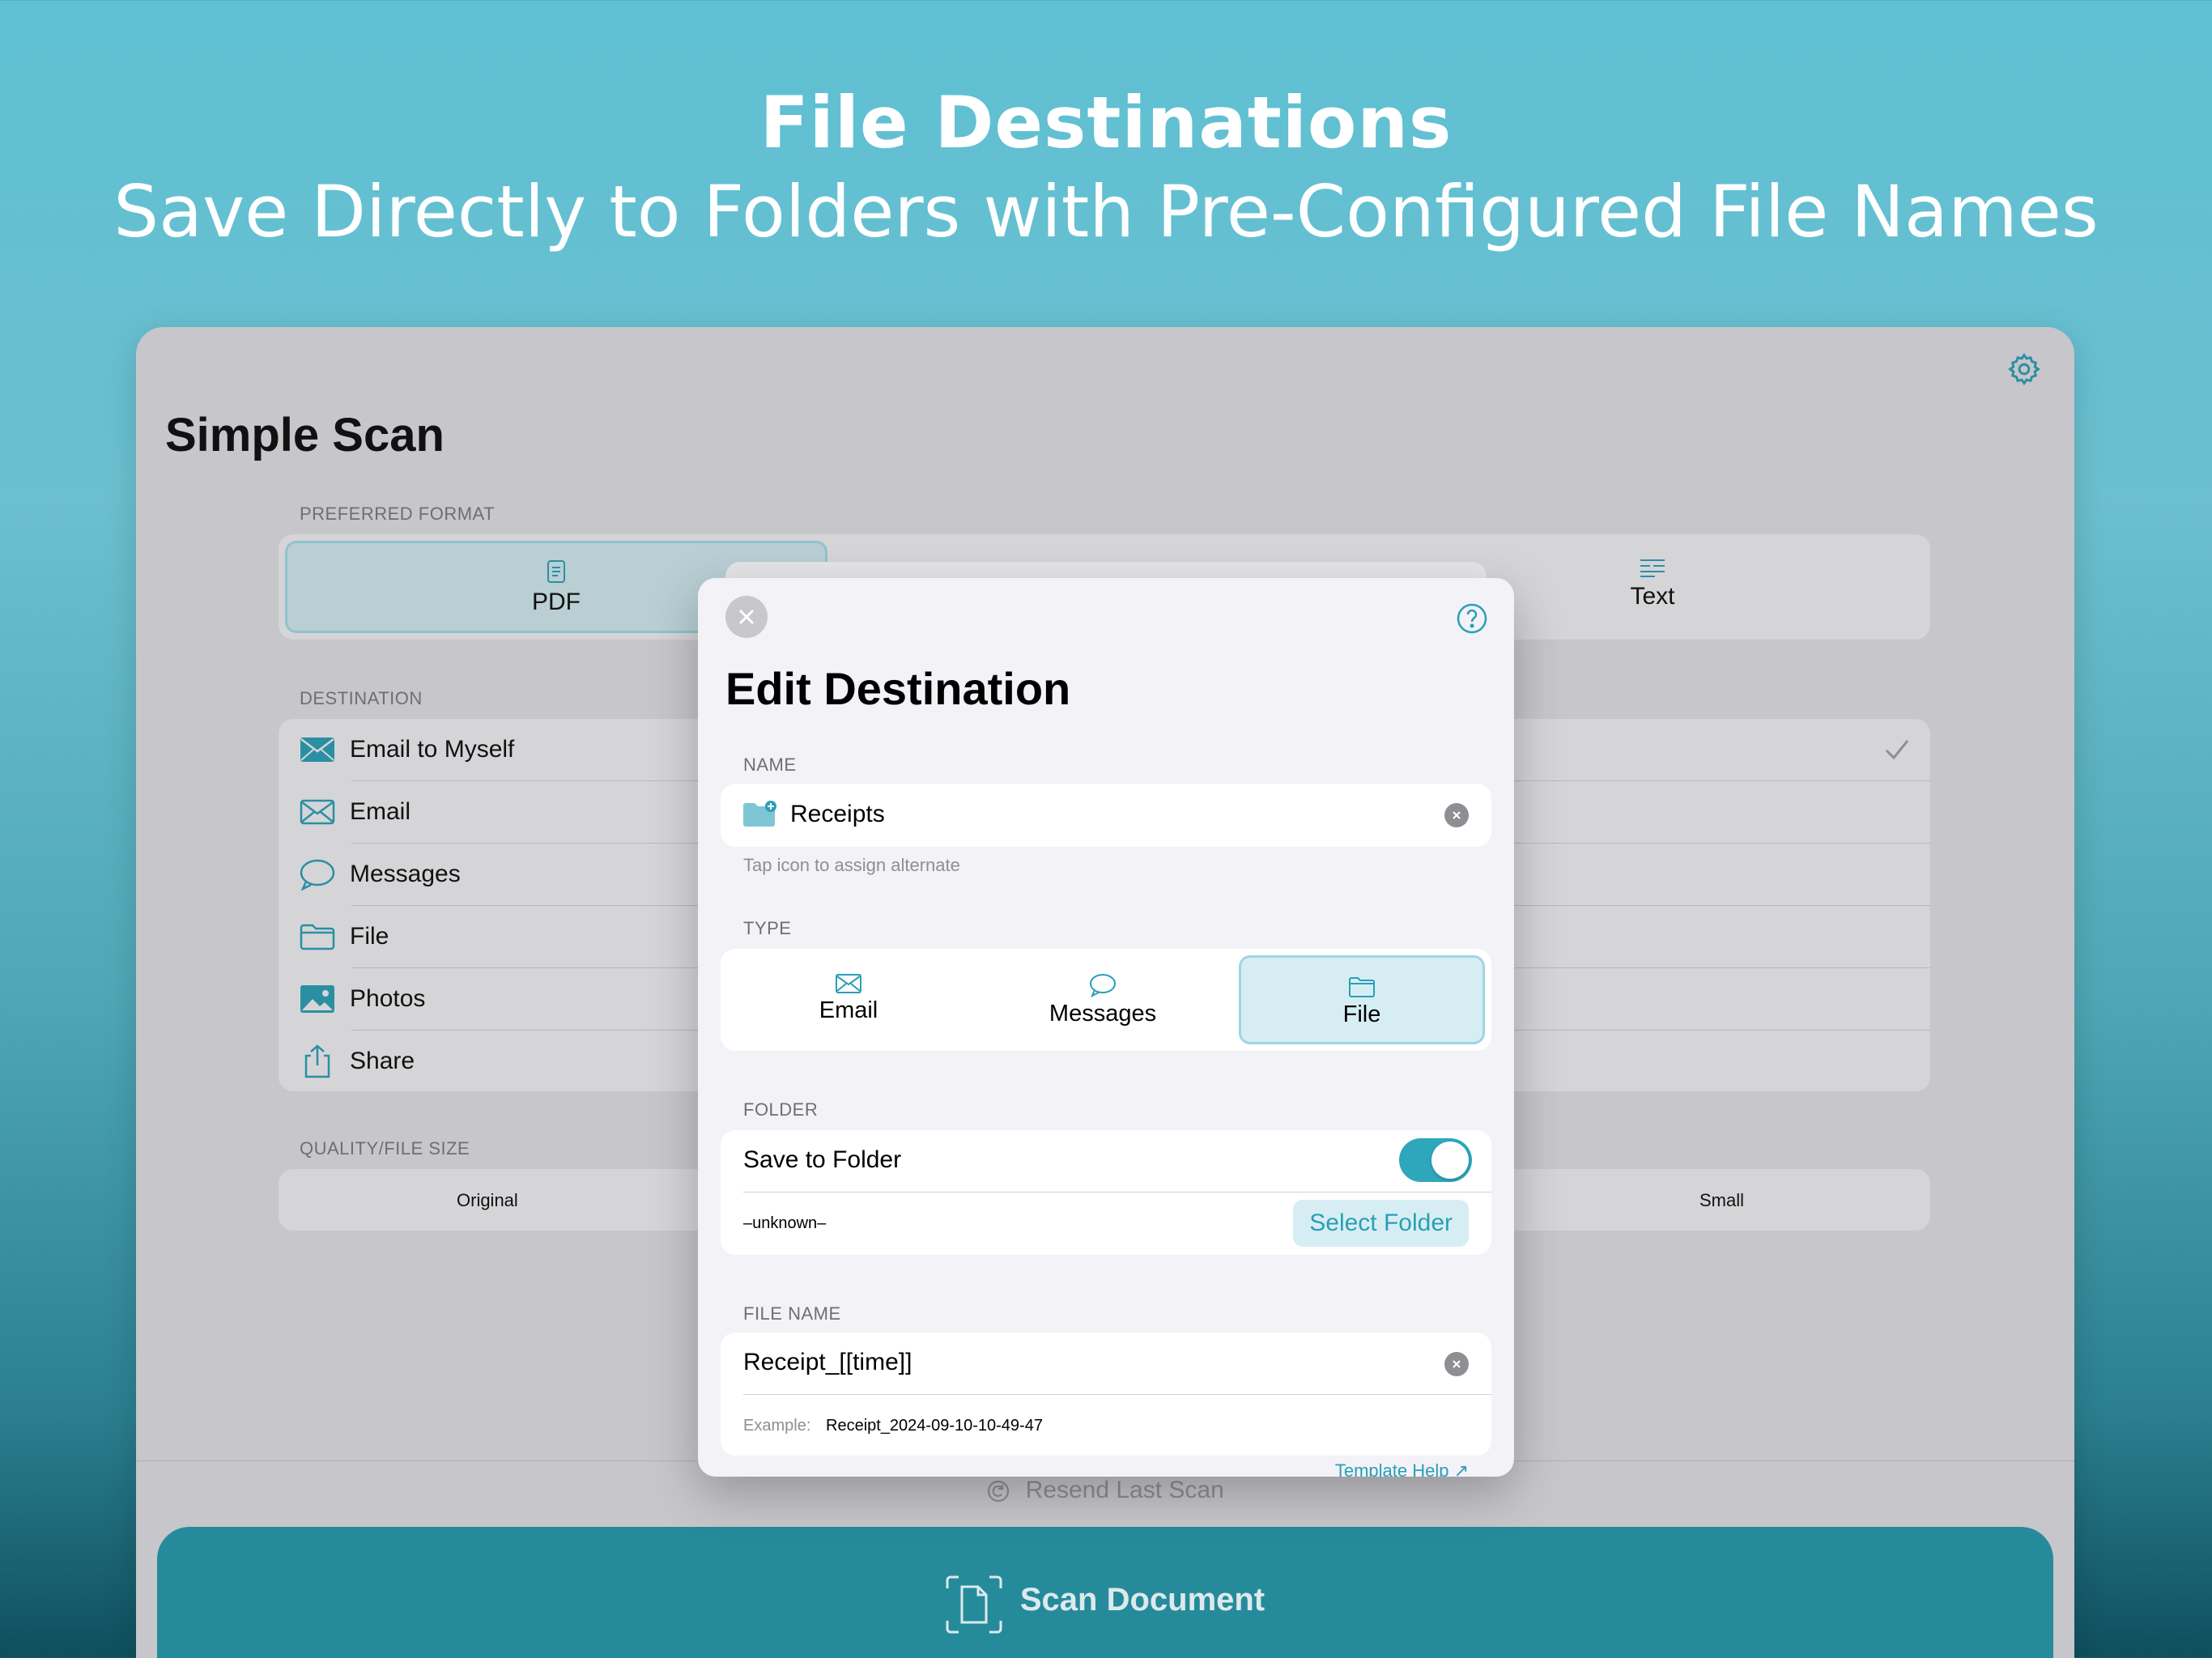  Describe the element at coordinates (852, 865) in the screenshot. I see `name-hint: Tap icon to assign alternate` at that location.